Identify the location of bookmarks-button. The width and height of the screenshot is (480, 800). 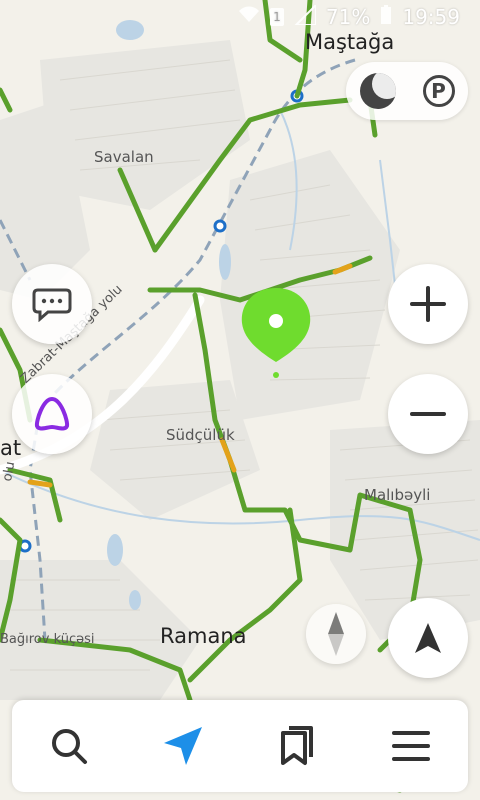
(297, 746).